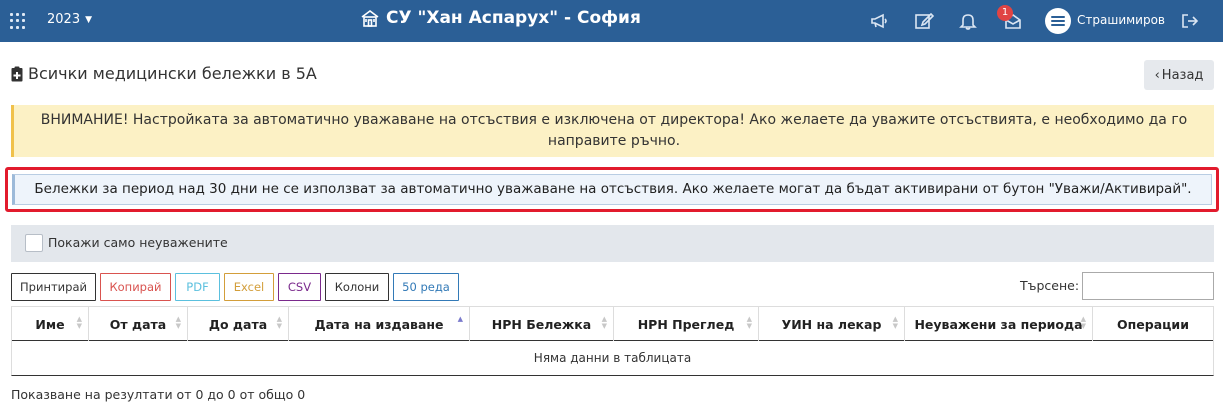 The height and width of the screenshot is (412, 1223). What do you see at coordinates (138, 242) in the screenshot?
I see `show-unexcused-label: Покажи само неуважените` at bounding box center [138, 242].